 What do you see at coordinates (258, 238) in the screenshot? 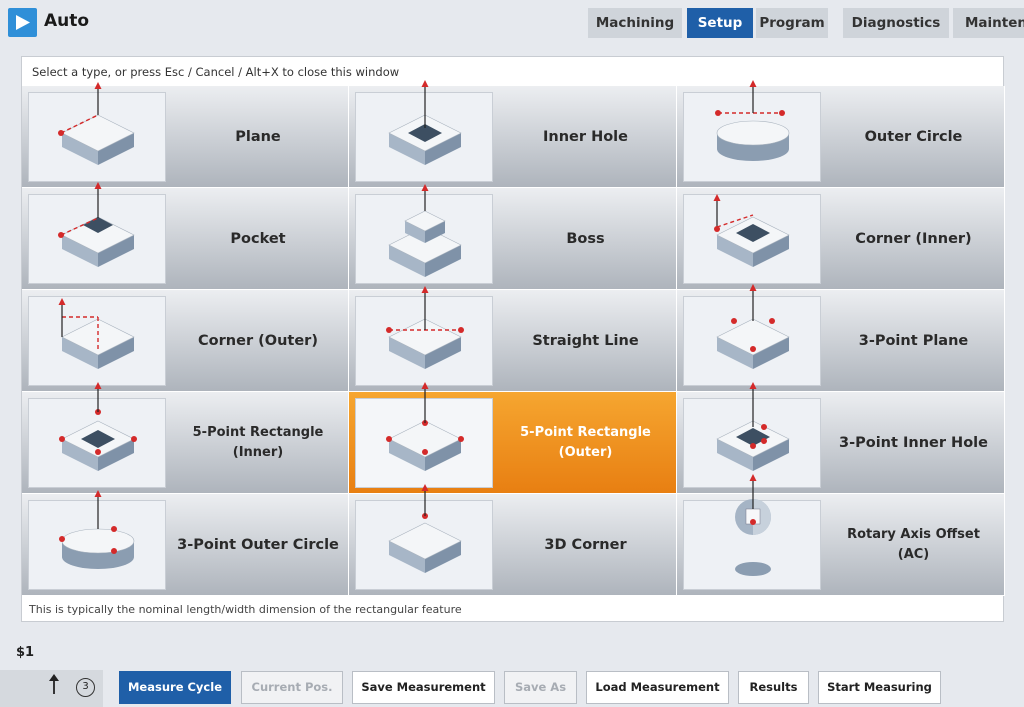
I see `cycle-label: Pocket` at bounding box center [258, 238].